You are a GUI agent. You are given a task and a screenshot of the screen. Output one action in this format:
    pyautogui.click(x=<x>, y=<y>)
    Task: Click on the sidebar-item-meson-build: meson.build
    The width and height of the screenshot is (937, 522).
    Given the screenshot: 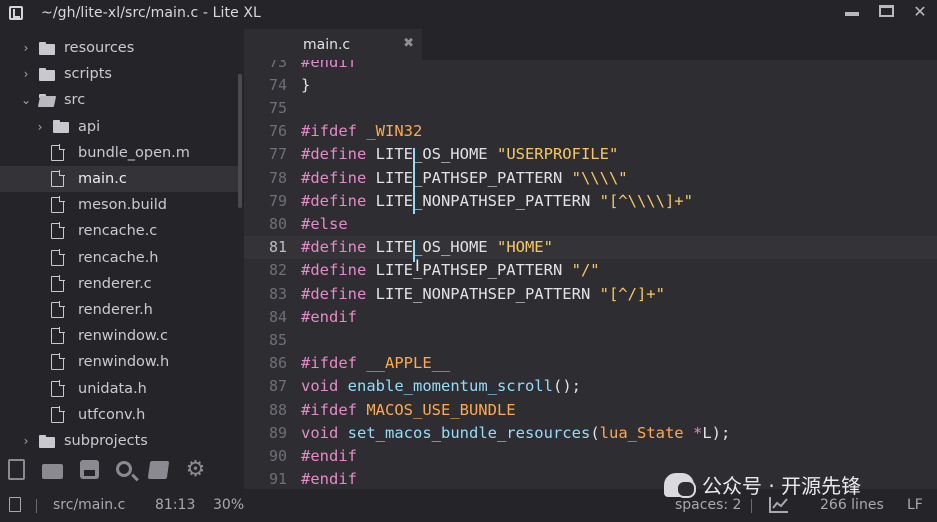 What is the action you would take?
    pyautogui.click(x=120, y=205)
    